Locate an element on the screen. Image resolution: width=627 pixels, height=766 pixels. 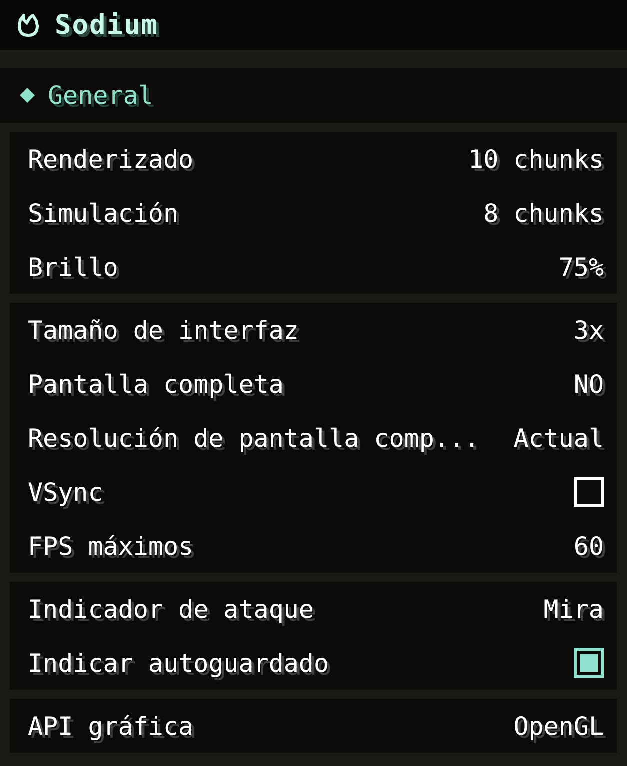
option-value: 10 chunks is located at coordinates (536, 159).